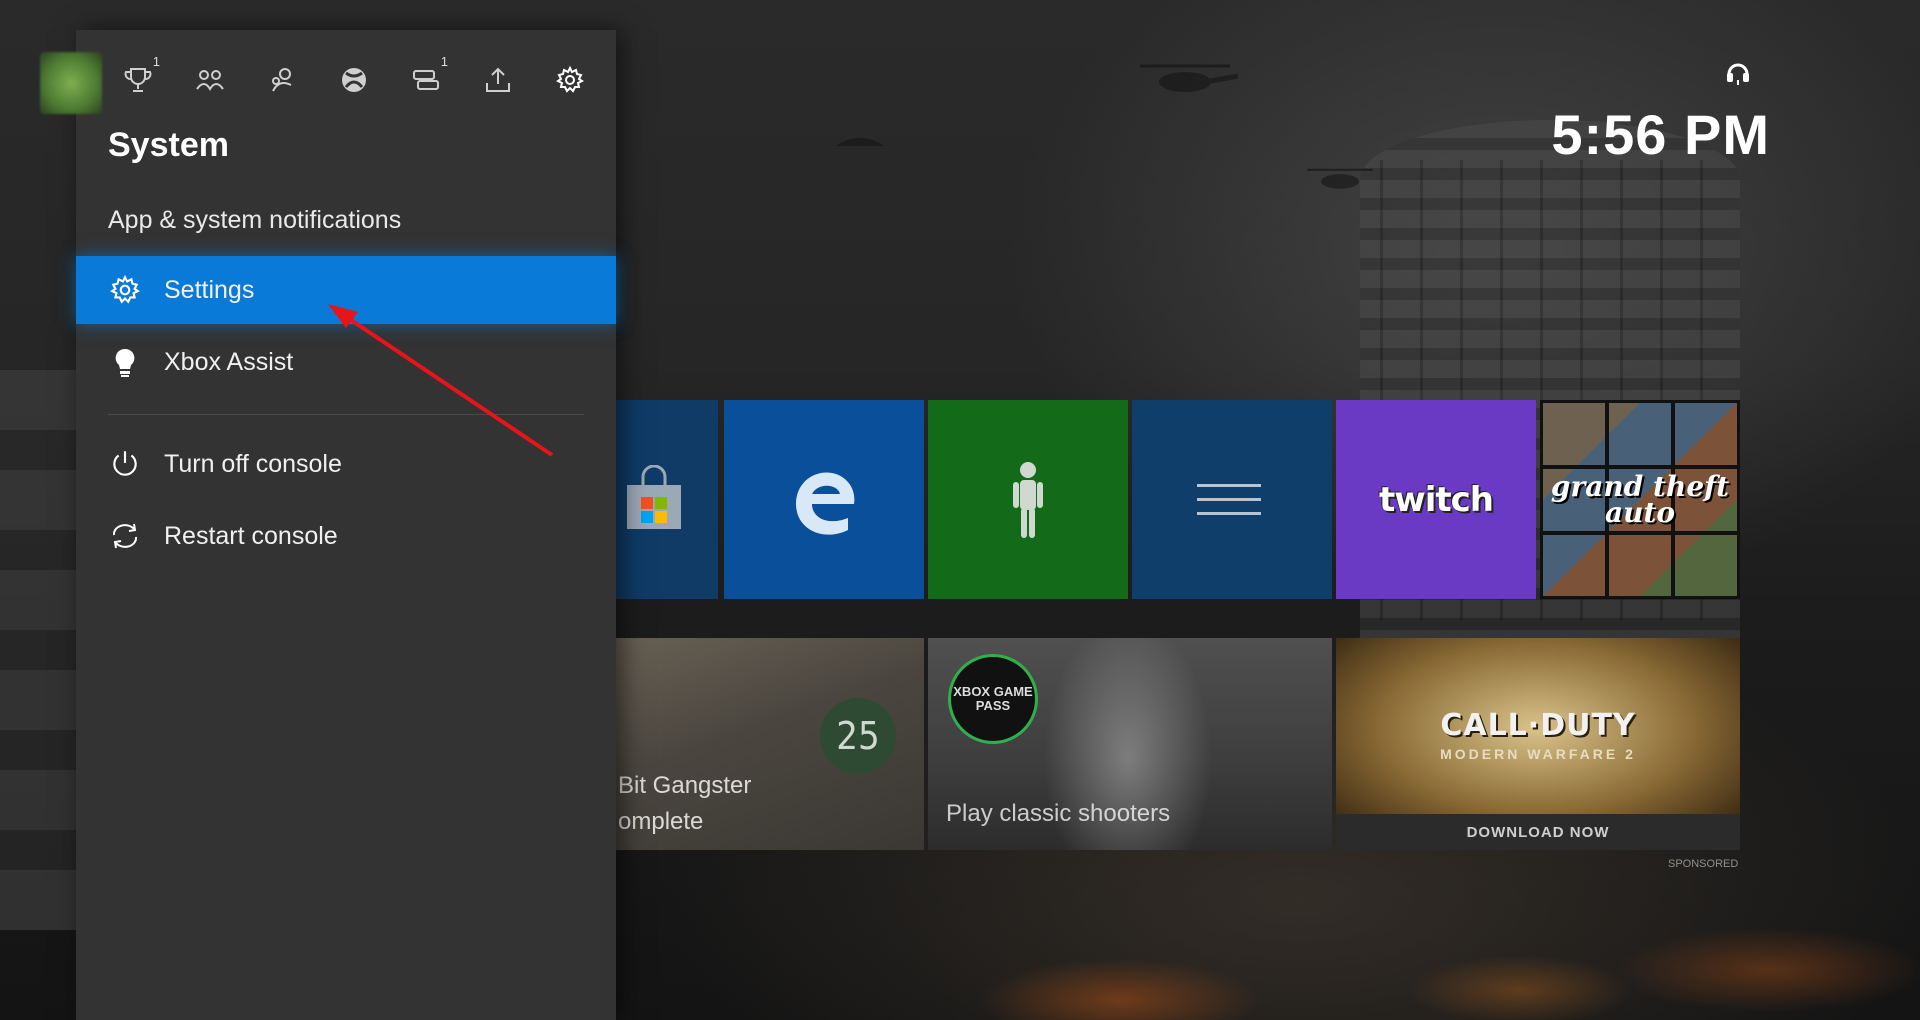 The width and height of the screenshot is (1920, 1020). I want to click on download-now-button: DOWNLOAD NOW, so click(1538, 832).